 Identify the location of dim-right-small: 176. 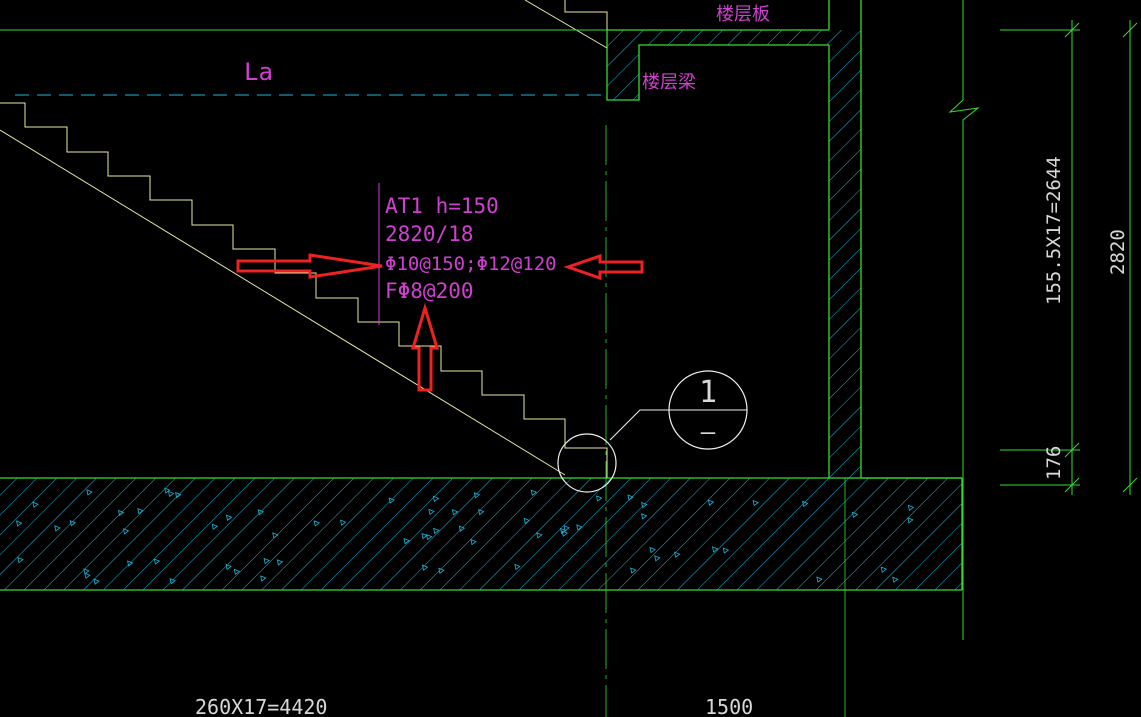
(1054, 463).